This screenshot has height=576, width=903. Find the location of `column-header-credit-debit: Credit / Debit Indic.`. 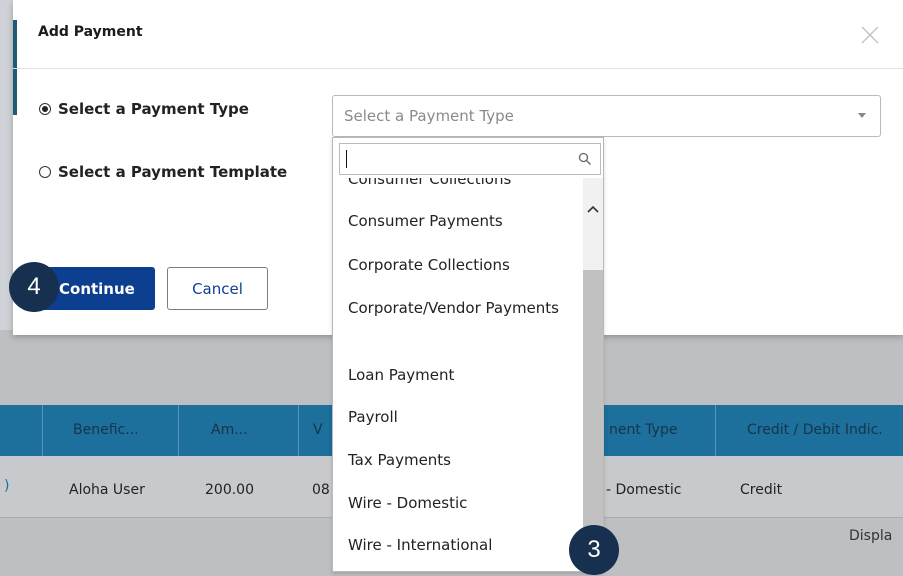

column-header-credit-debit: Credit / Debit Indic. is located at coordinates (815, 430).